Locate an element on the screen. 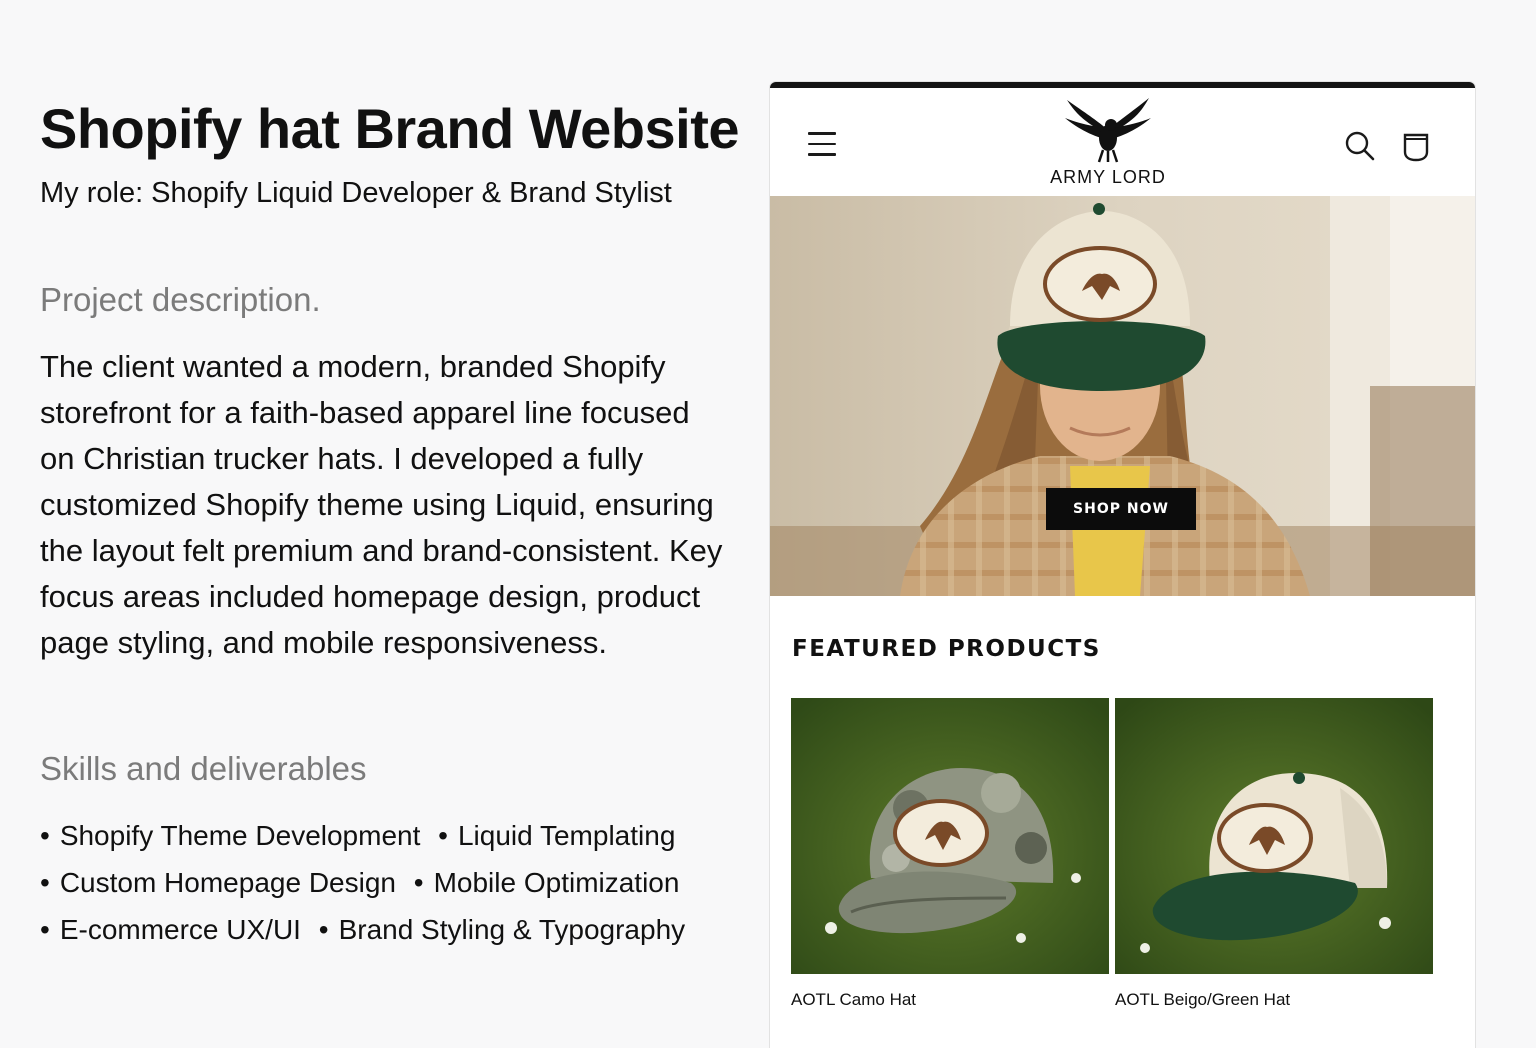  skill-item: E-commerce UX/UI is located at coordinates (180, 929).